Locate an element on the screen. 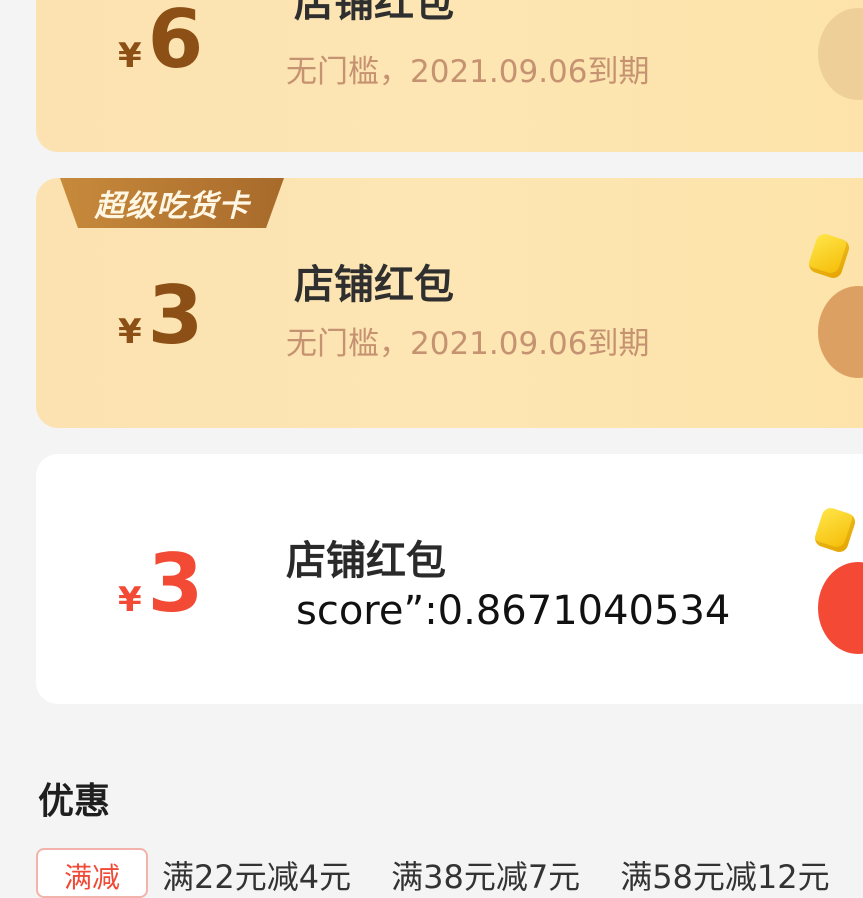 The width and height of the screenshot is (863, 898). coupon-amount: ¥ 6 is located at coordinates (160, 40).